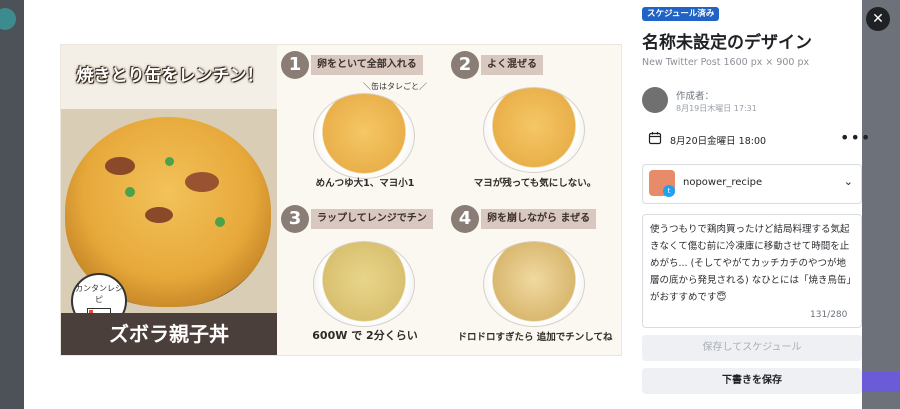  Describe the element at coordinates (881, 204) in the screenshot. I see `background-app-right` at that location.